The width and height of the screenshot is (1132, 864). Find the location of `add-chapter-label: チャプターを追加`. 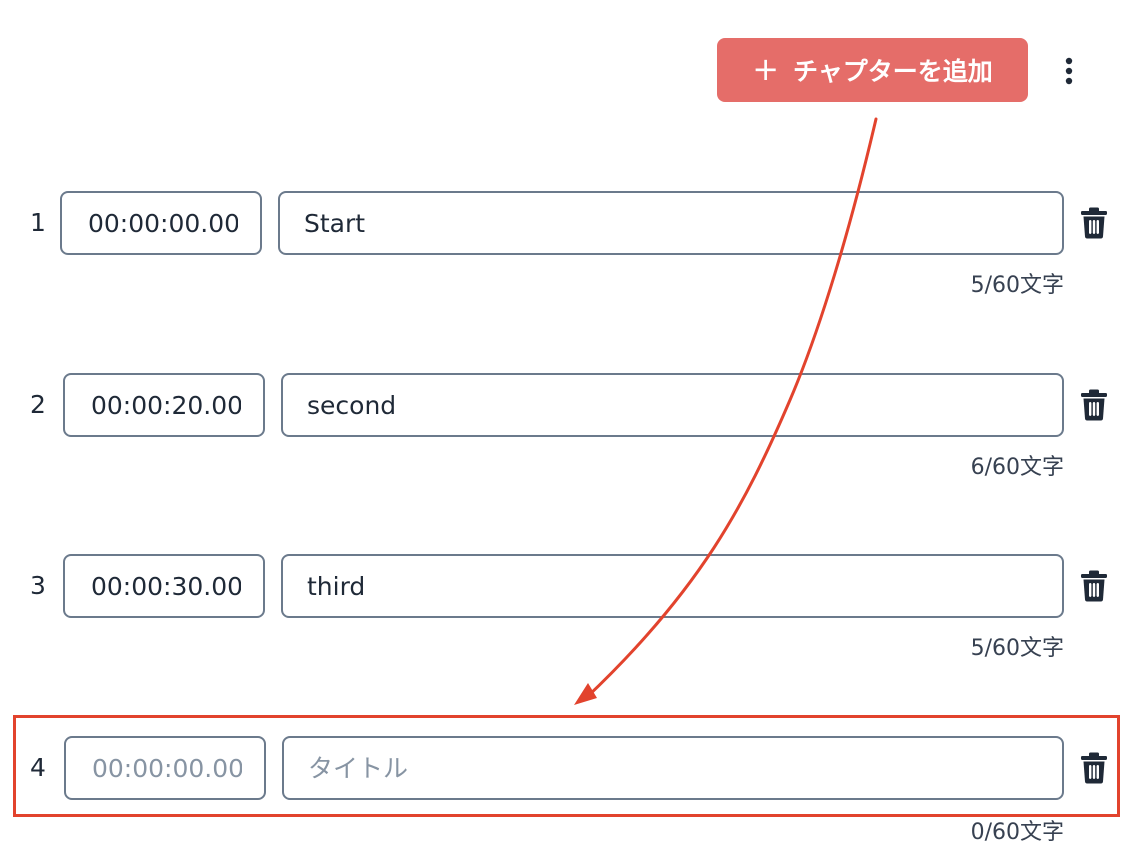

add-chapter-label: チャプターを追加 is located at coordinates (893, 71).